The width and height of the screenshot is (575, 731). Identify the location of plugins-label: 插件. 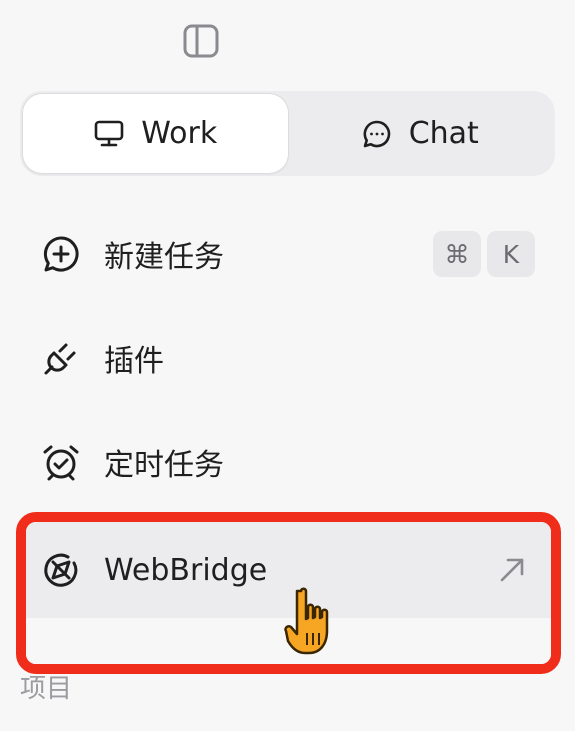
(134, 361).